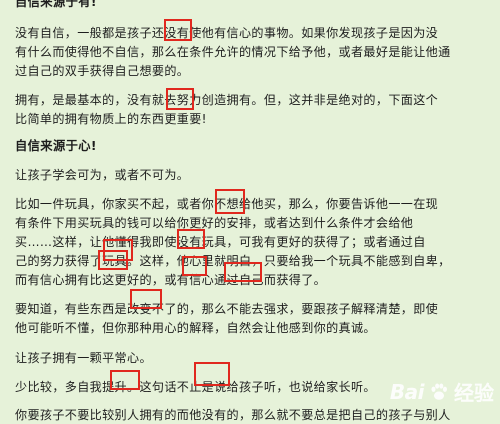 The image size is (500, 424). What do you see at coordinates (439, 391) in the screenshot?
I see `paw-icon` at bounding box center [439, 391].